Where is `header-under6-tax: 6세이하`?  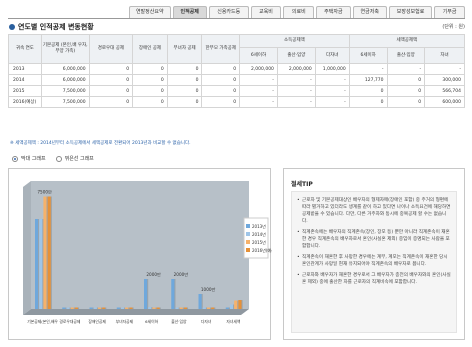 header-under6-tax: 6세이하 is located at coordinates (368, 55).